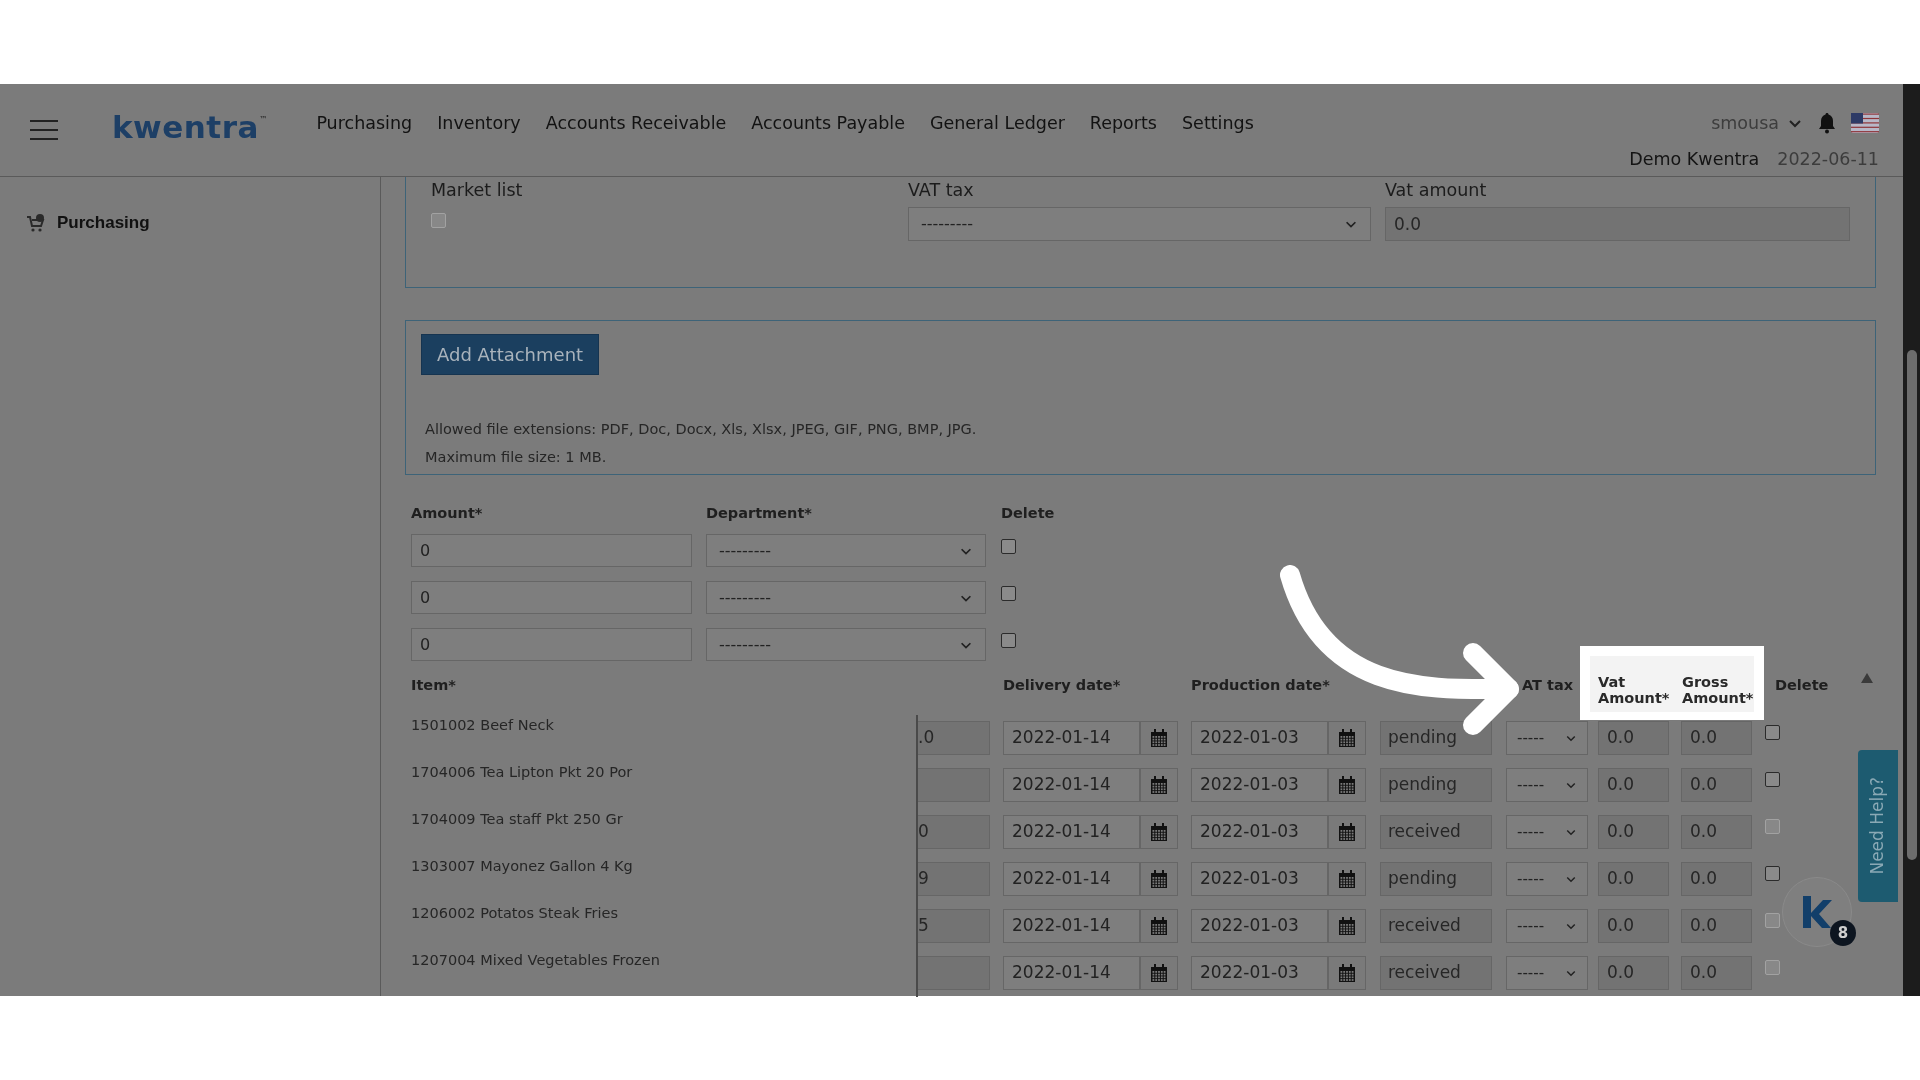  Describe the element at coordinates (941, 190) in the screenshot. I see `field-label: VAT tax` at that location.